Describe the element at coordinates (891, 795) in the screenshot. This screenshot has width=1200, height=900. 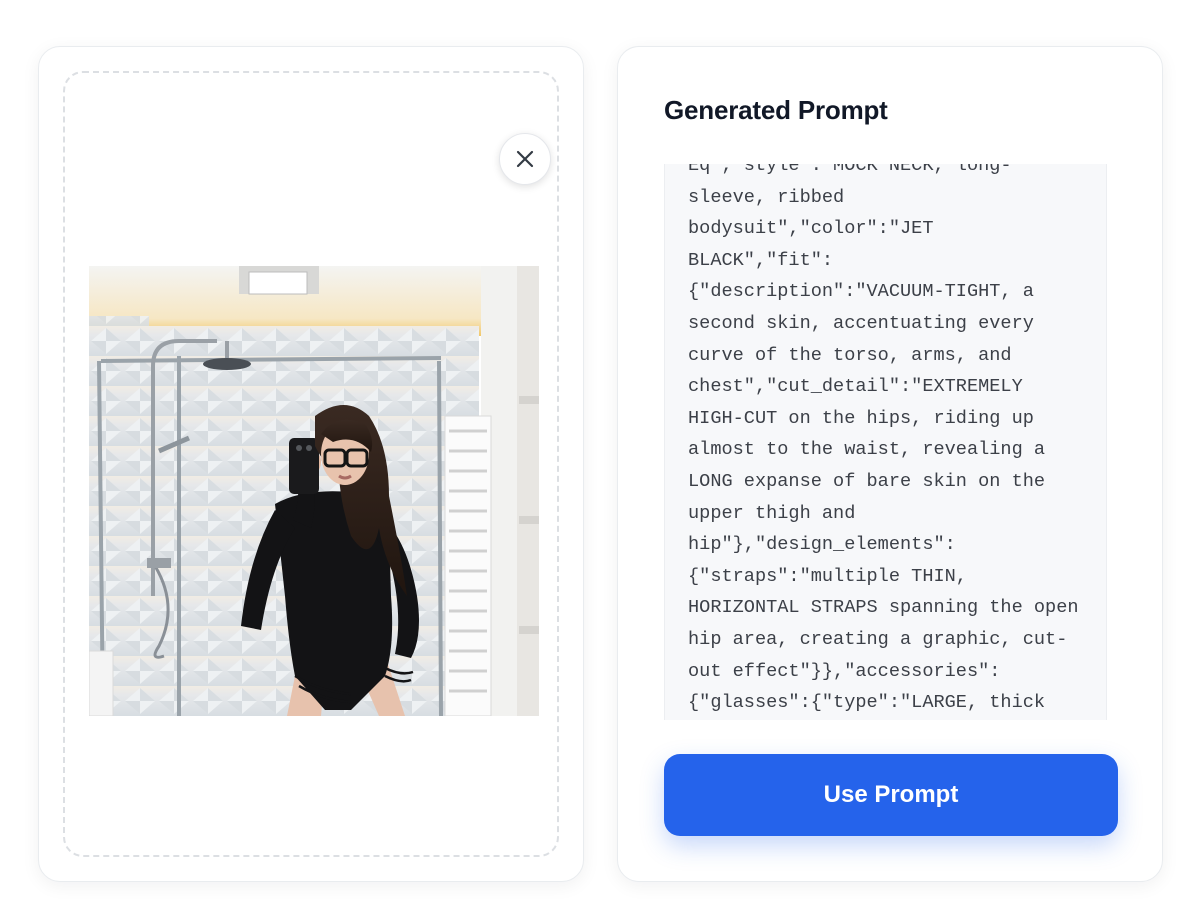
I see `use-prompt-button: Use Prompt` at that location.